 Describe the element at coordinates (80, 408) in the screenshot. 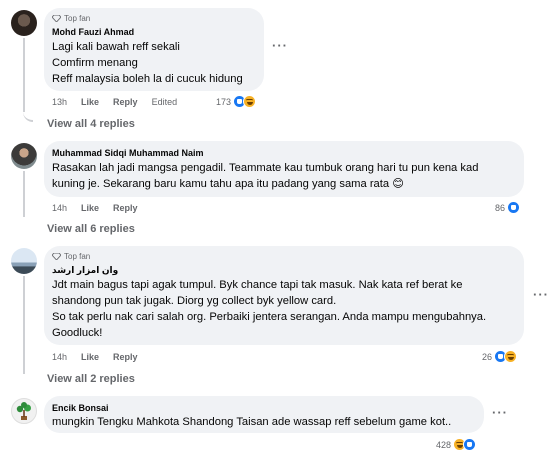

I see `commenter-name: Encik Bonsai` at that location.